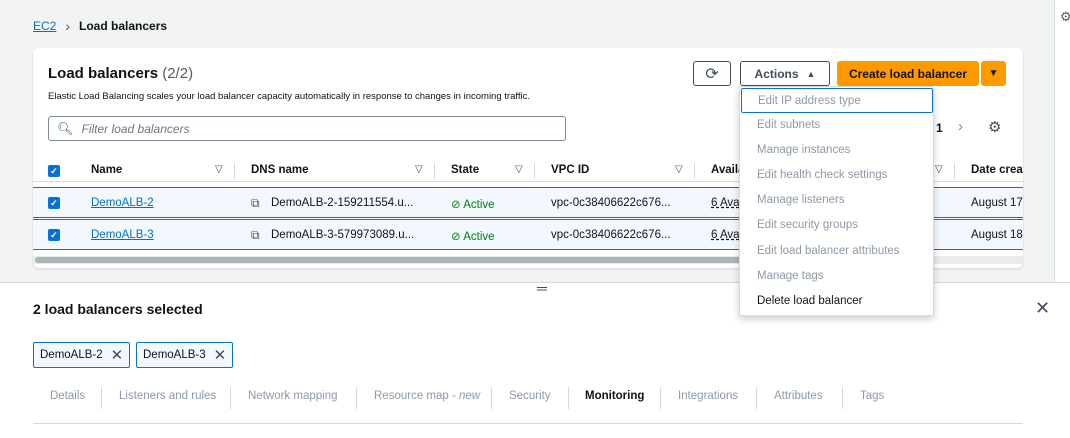  What do you see at coordinates (280, 170) in the screenshot?
I see `column-header-dns: DNS name` at bounding box center [280, 170].